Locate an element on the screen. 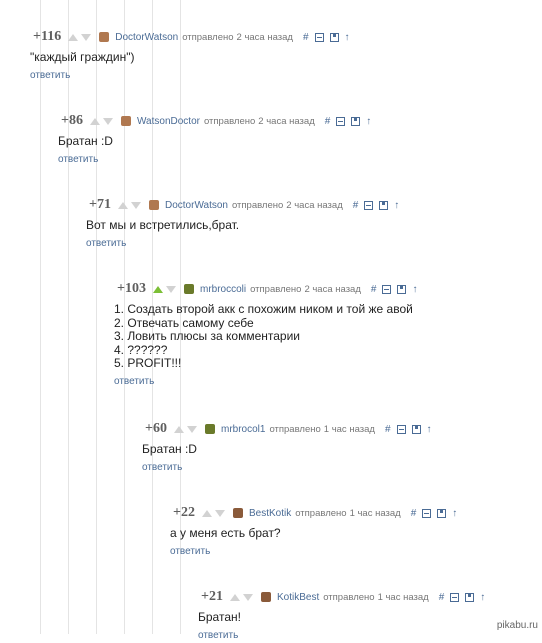 This screenshot has width=542, height=643. comment-text: а у меня есть брат? is located at coordinates (225, 533).